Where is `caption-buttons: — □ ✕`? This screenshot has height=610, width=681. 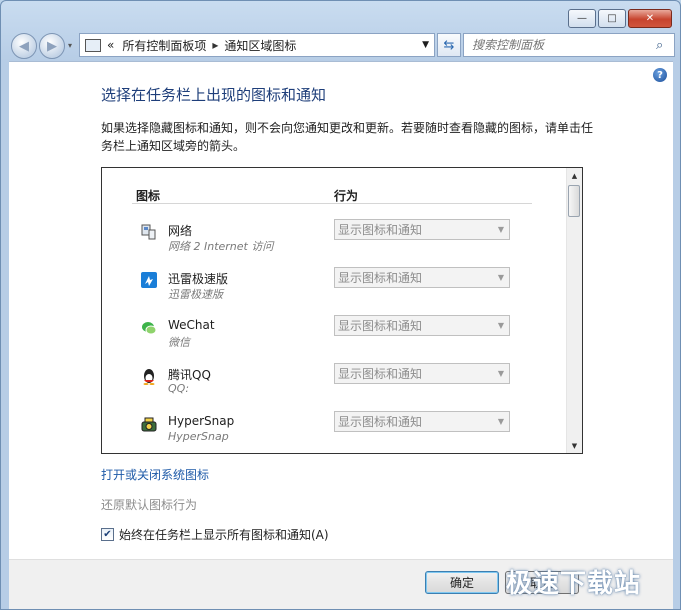 caption-buttons: — □ ✕ is located at coordinates (620, 18).